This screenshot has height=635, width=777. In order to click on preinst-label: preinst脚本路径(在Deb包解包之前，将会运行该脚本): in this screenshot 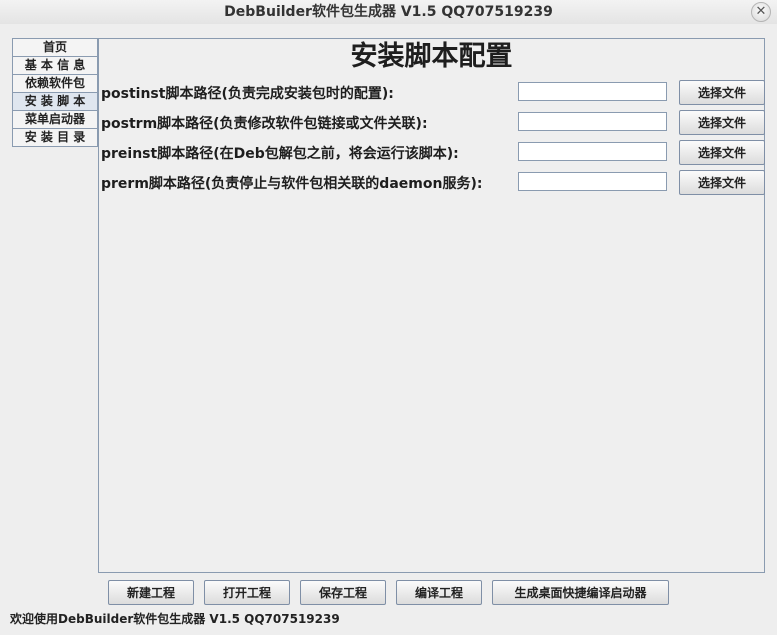, I will do `click(280, 154)`.